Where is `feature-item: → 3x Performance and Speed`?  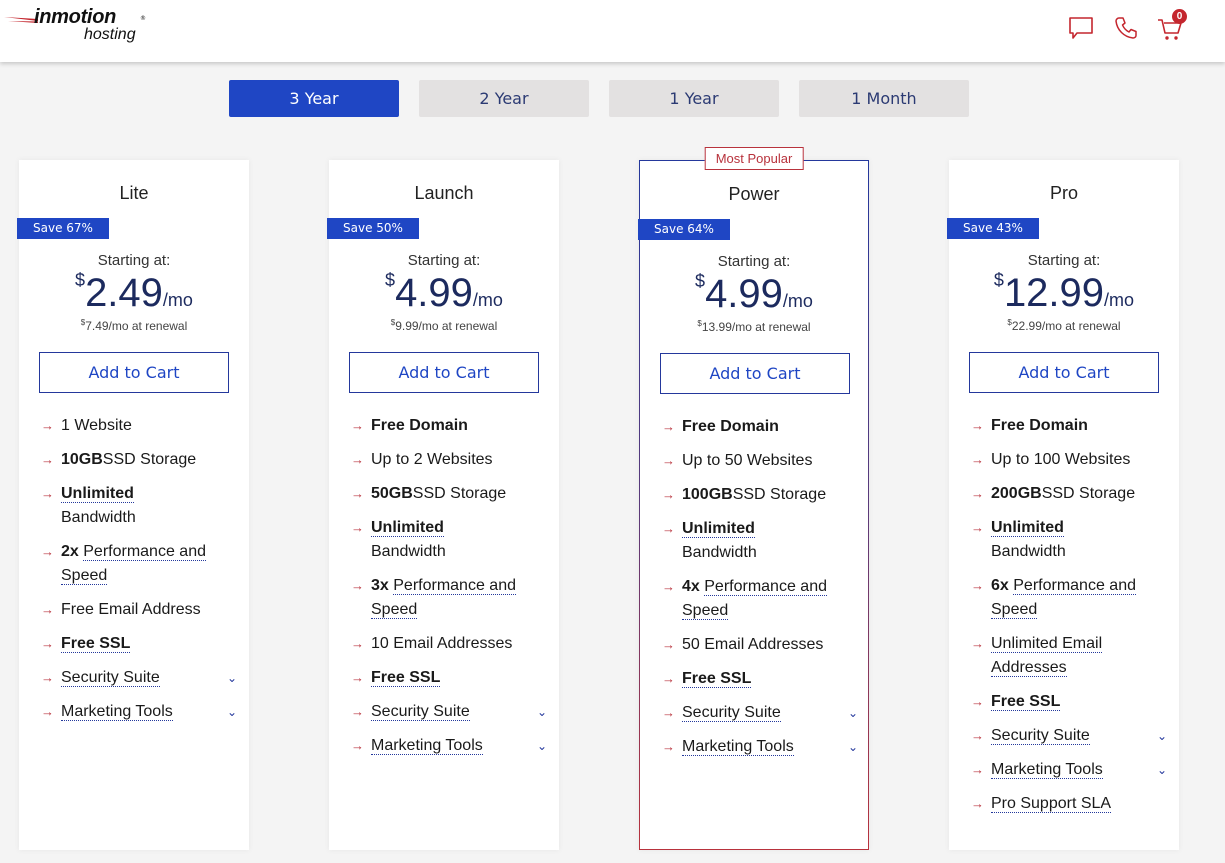
feature-item: → 3x Performance and Speed is located at coordinates (451, 598).